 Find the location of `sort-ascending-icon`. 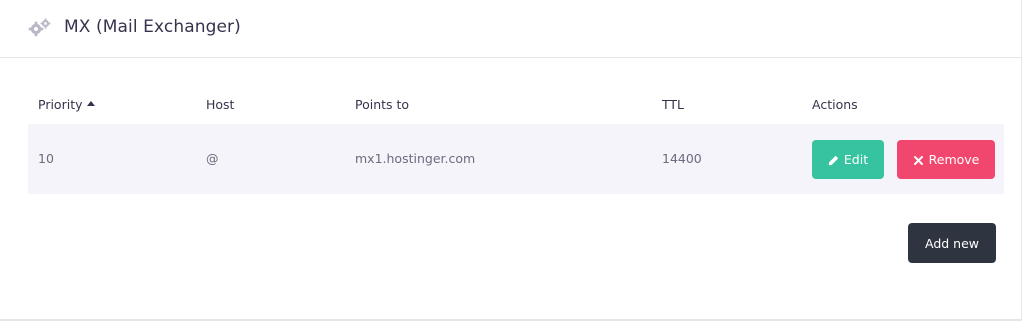

sort-ascending-icon is located at coordinates (90, 103).